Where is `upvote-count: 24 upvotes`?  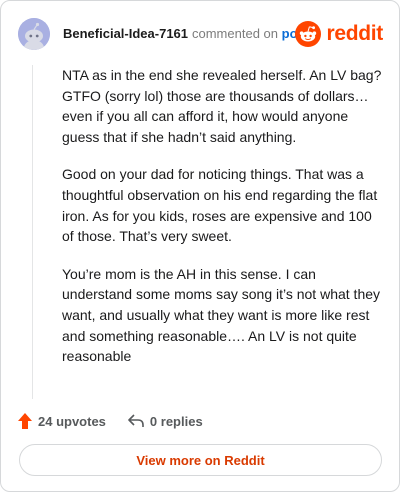 upvote-count: 24 upvotes is located at coordinates (72, 421).